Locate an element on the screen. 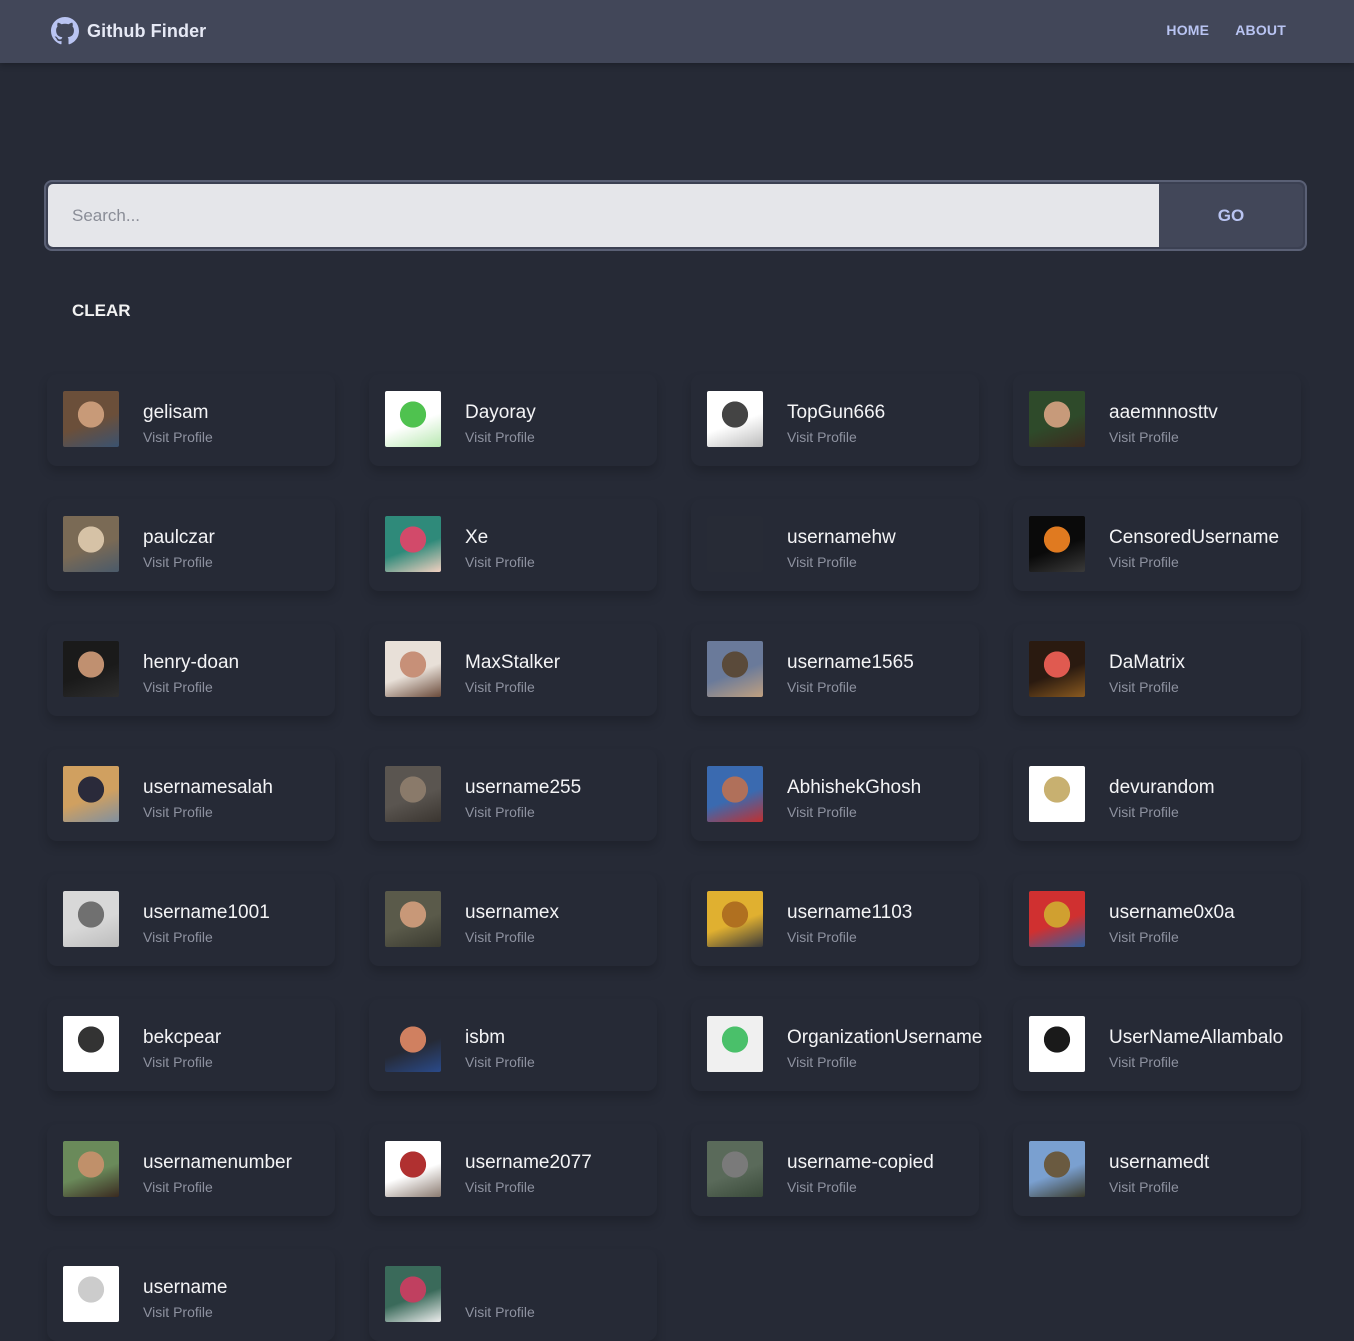 The height and width of the screenshot is (1341, 1354). clear-button: CLEAR is located at coordinates (101, 311).